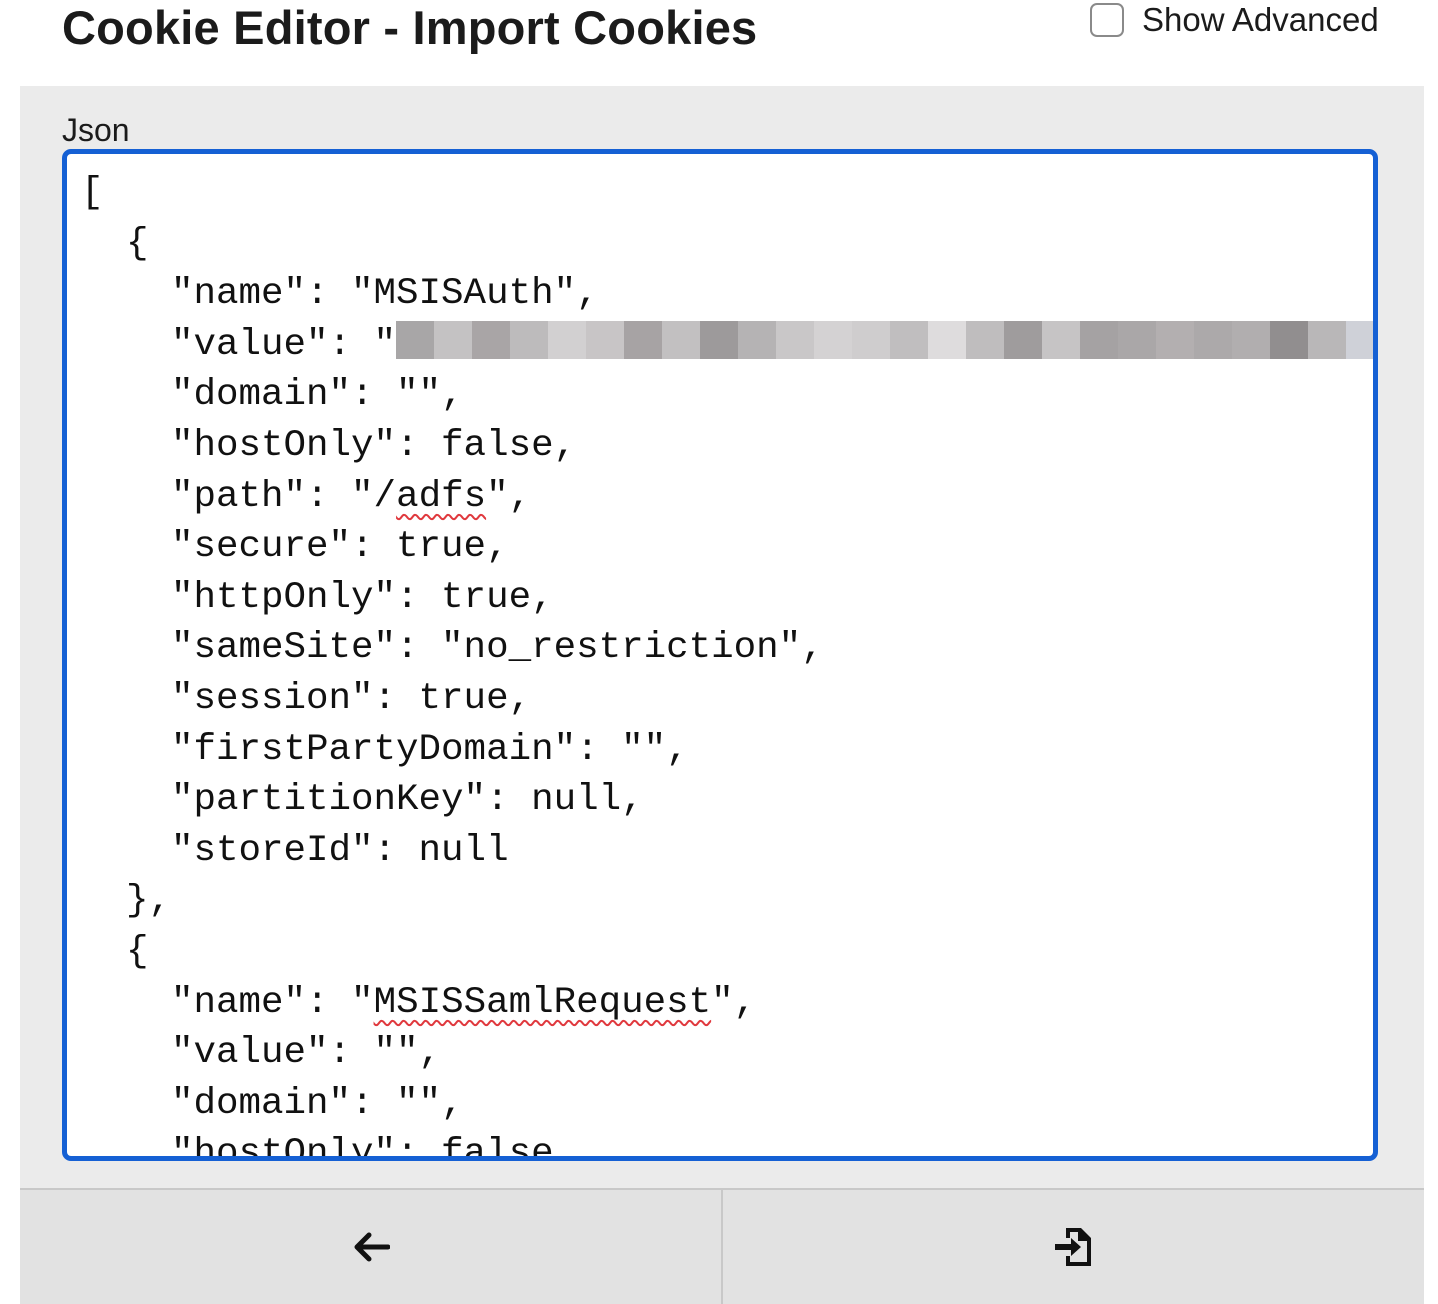 The height and width of the screenshot is (1304, 1438). Describe the element at coordinates (410, 27) in the screenshot. I see `page-title: Cookie Editor - Import Cookies` at that location.